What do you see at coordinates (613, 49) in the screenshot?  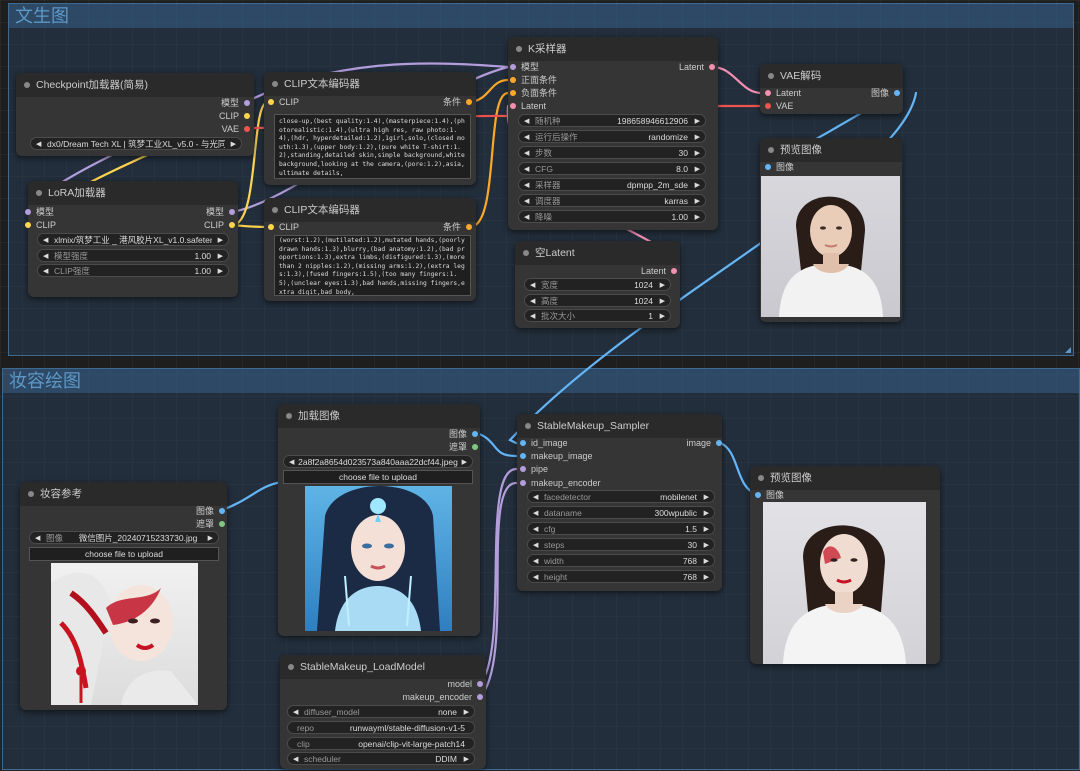 I see `node-header: K采样器` at bounding box center [613, 49].